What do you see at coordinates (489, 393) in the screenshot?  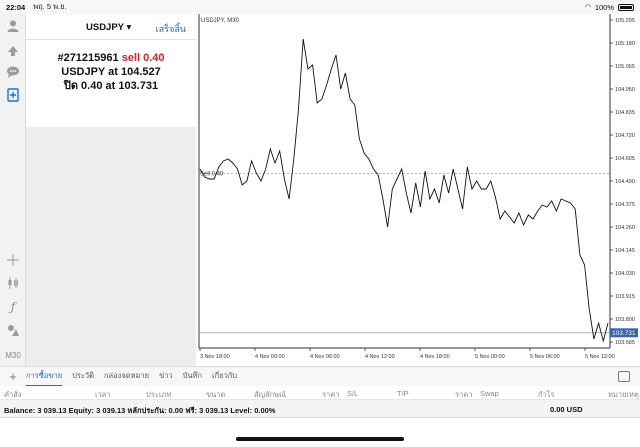 I see `column-header-9: Swap` at bounding box center [489, 393].